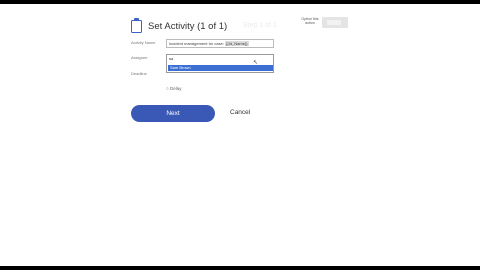 The height and width of the screenshot is (270, 480). Describe the element at coordinates (171, 58) in the screenshot. I see `assignee-input: sa` at that location.